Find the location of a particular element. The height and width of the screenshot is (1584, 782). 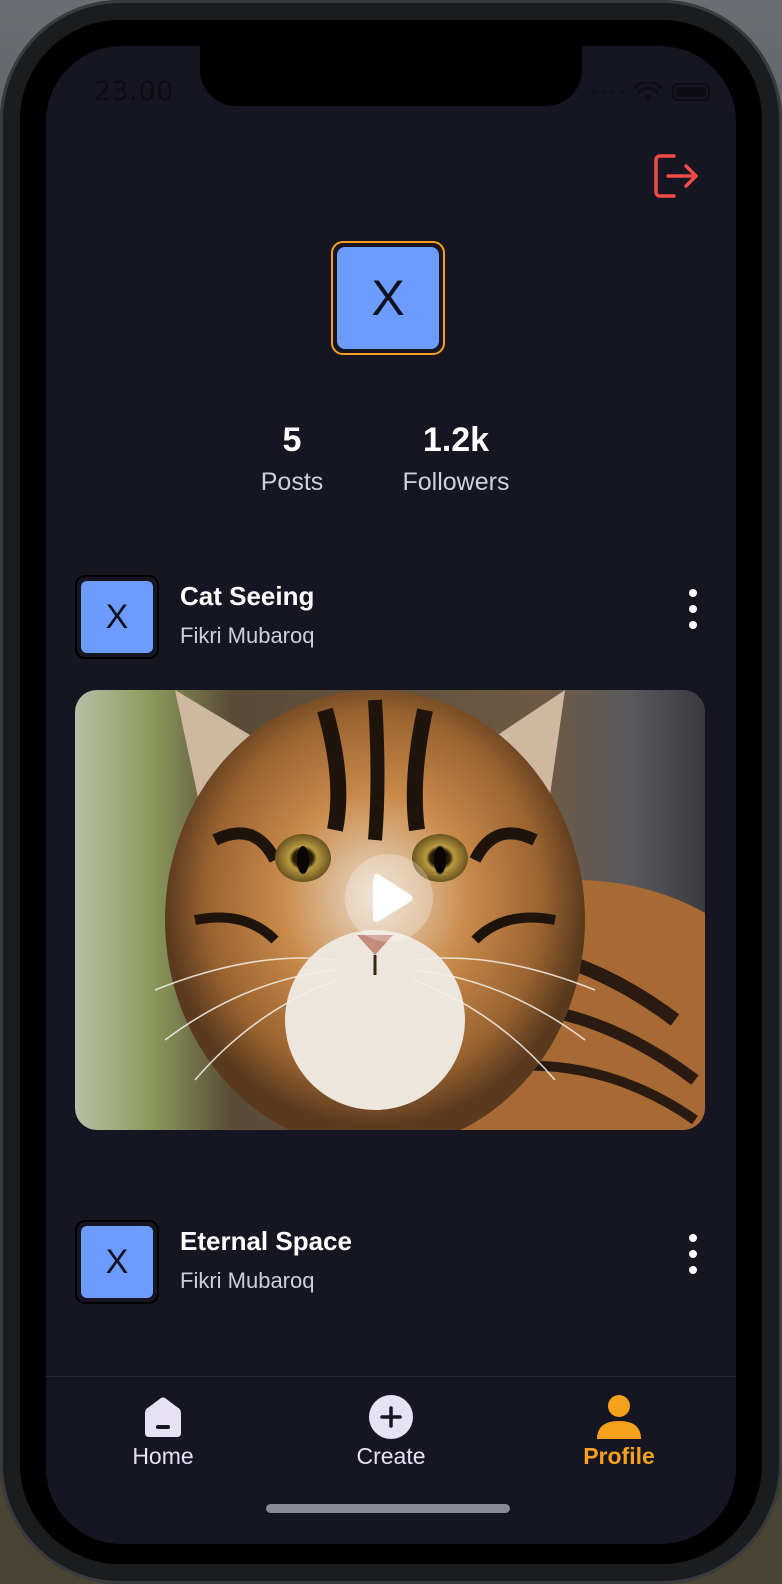

home-indicator is located at coordinates (388, 1508).